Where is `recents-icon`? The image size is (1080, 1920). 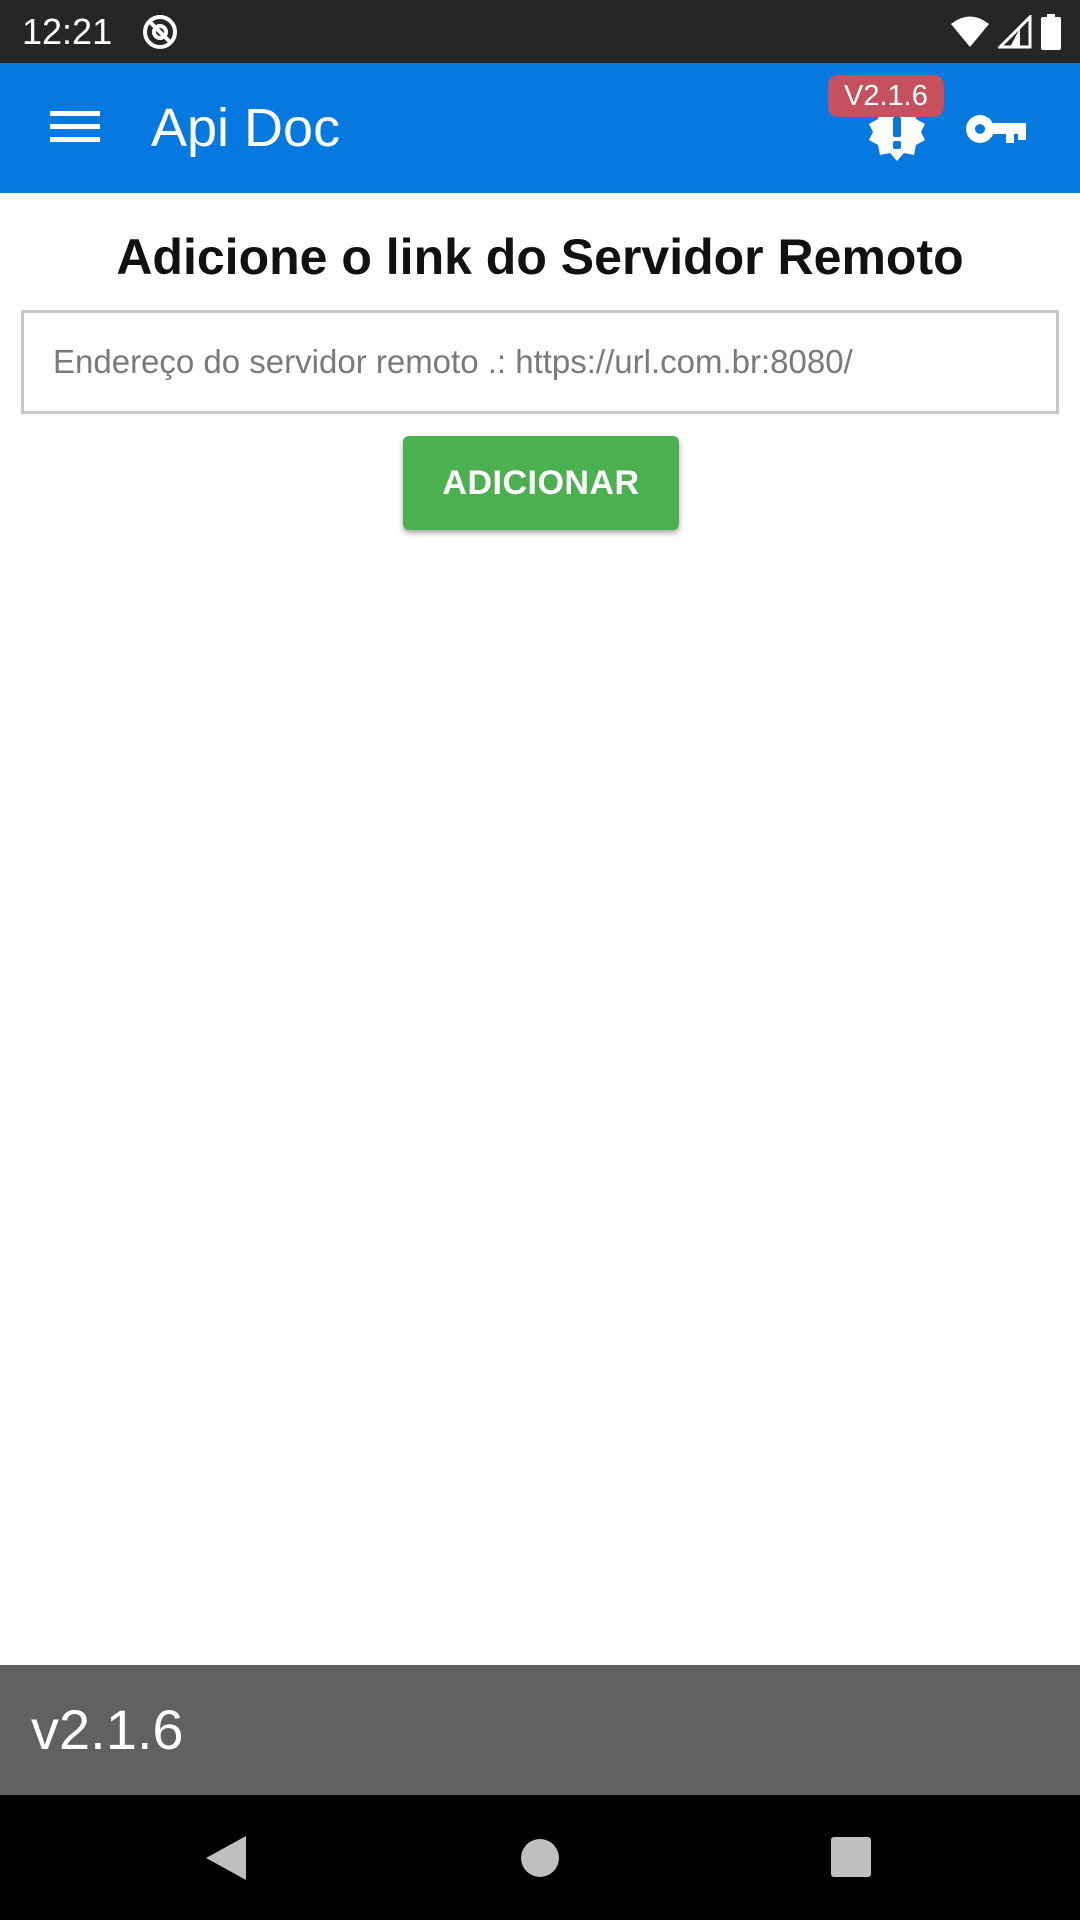
recents-icon is located at coordinates (851, 1857).